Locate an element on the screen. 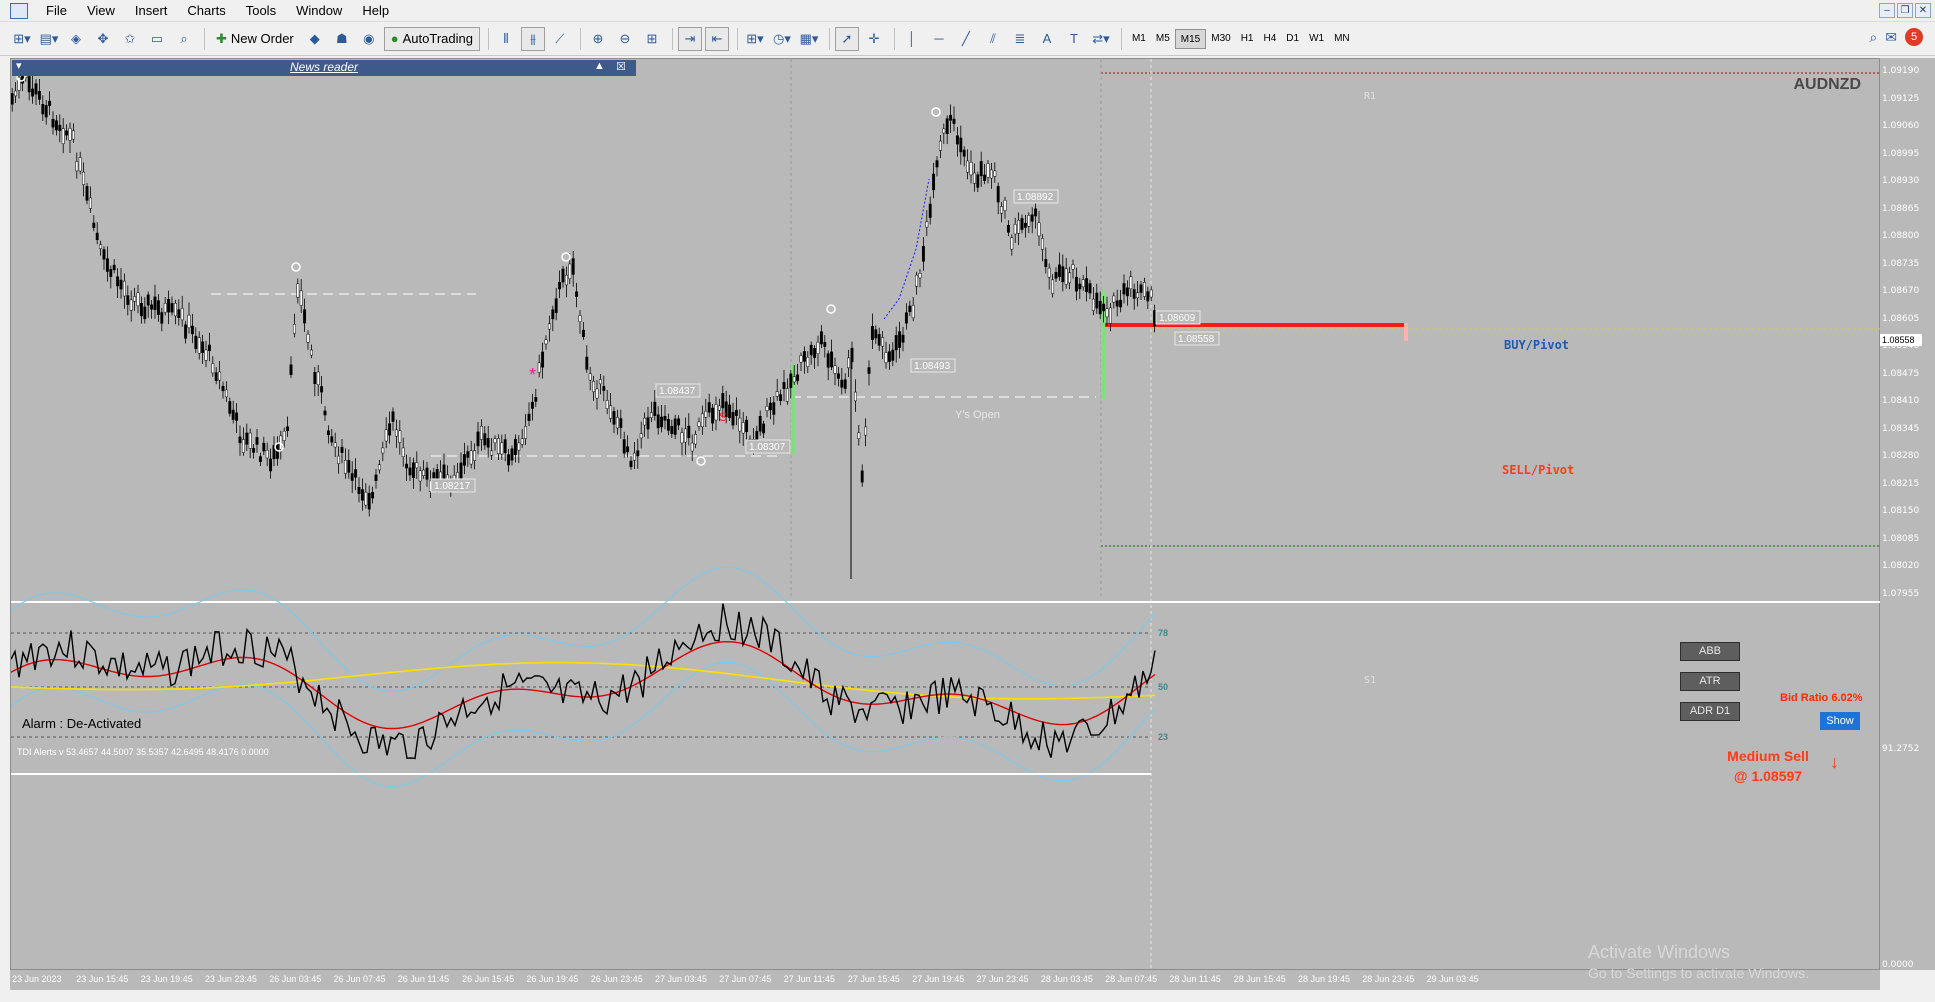 Image resolution: width=1935 pixels, height=1002 pixels. crosshair-icon: ✛ is located at coordinates (874, 39).